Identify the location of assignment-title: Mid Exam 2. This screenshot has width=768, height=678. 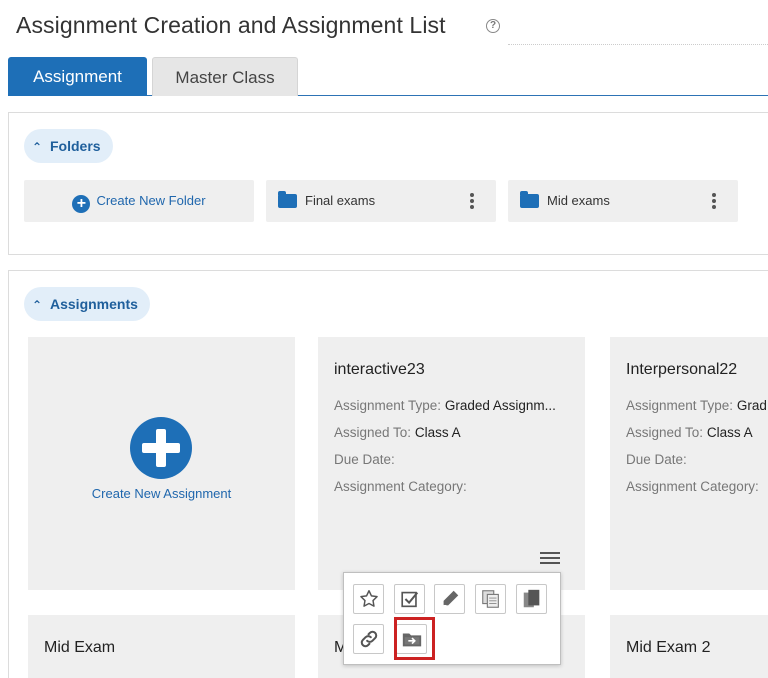
(668, 647).